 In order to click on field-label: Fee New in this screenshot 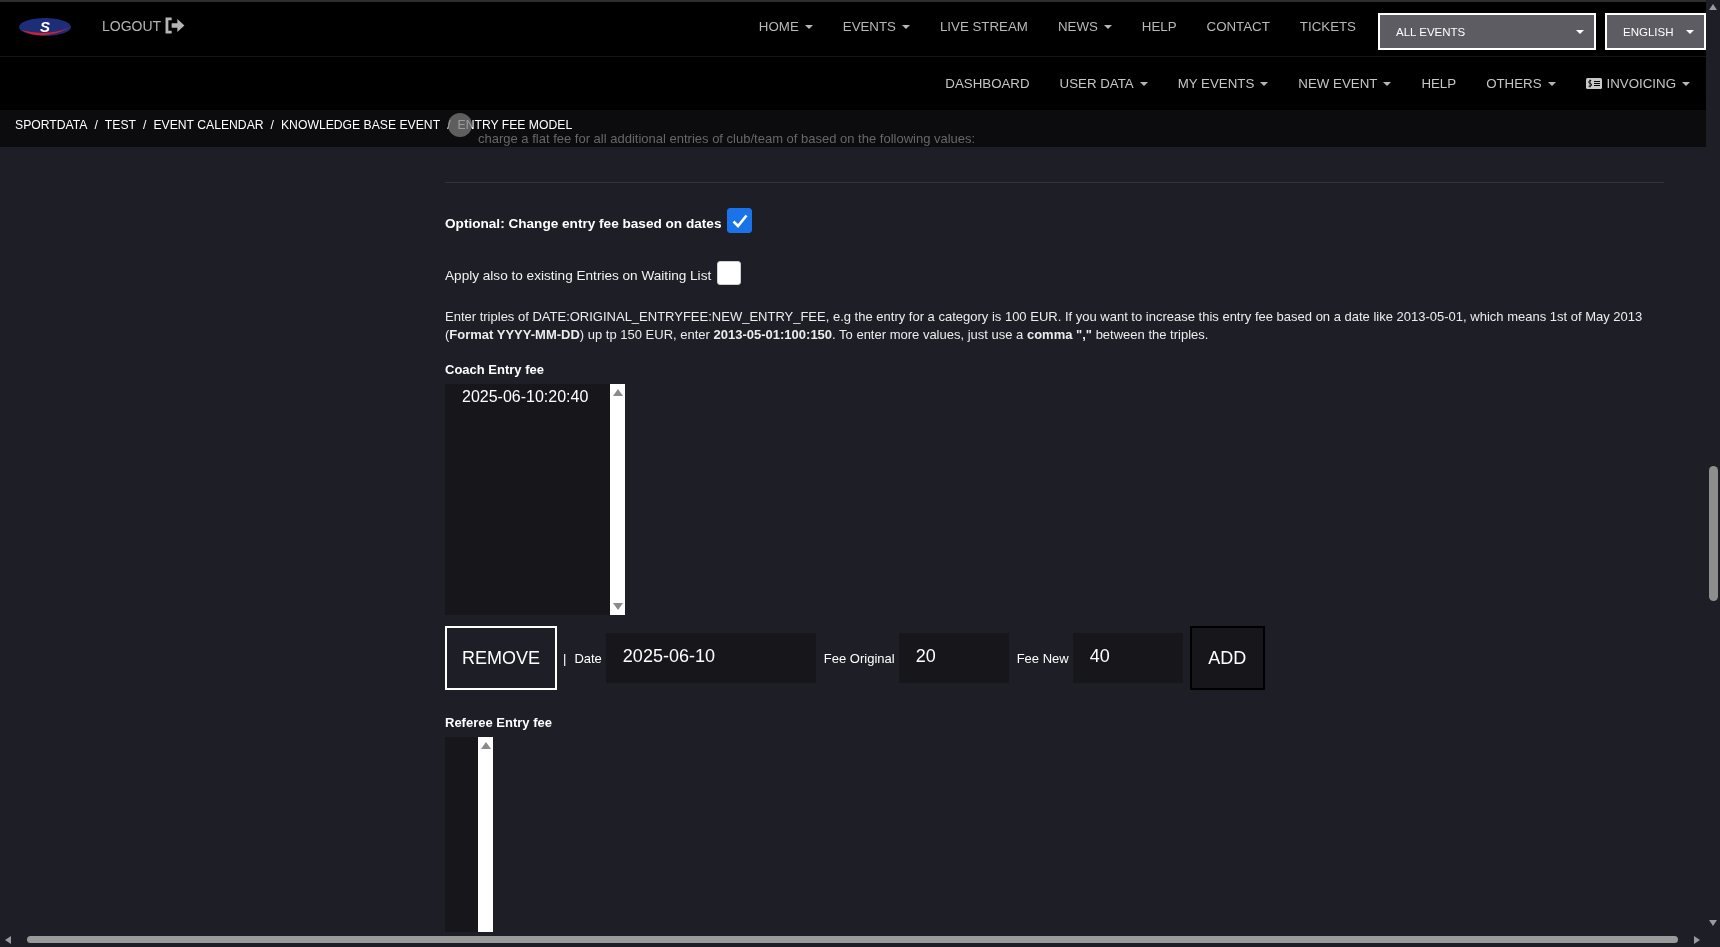, I will do `click(1042, 658)`.